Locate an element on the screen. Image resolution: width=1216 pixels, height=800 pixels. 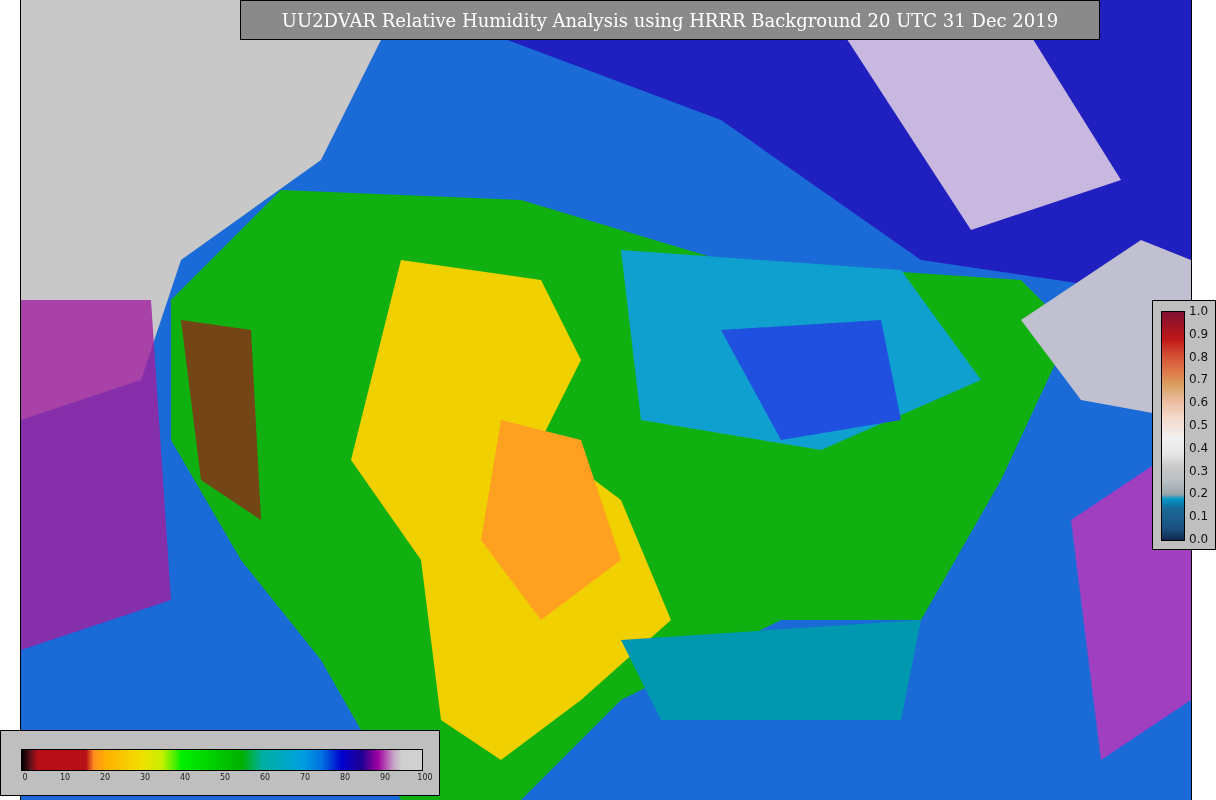
scale-tick-label: 0.8 is located at coordinates (1199, 356).